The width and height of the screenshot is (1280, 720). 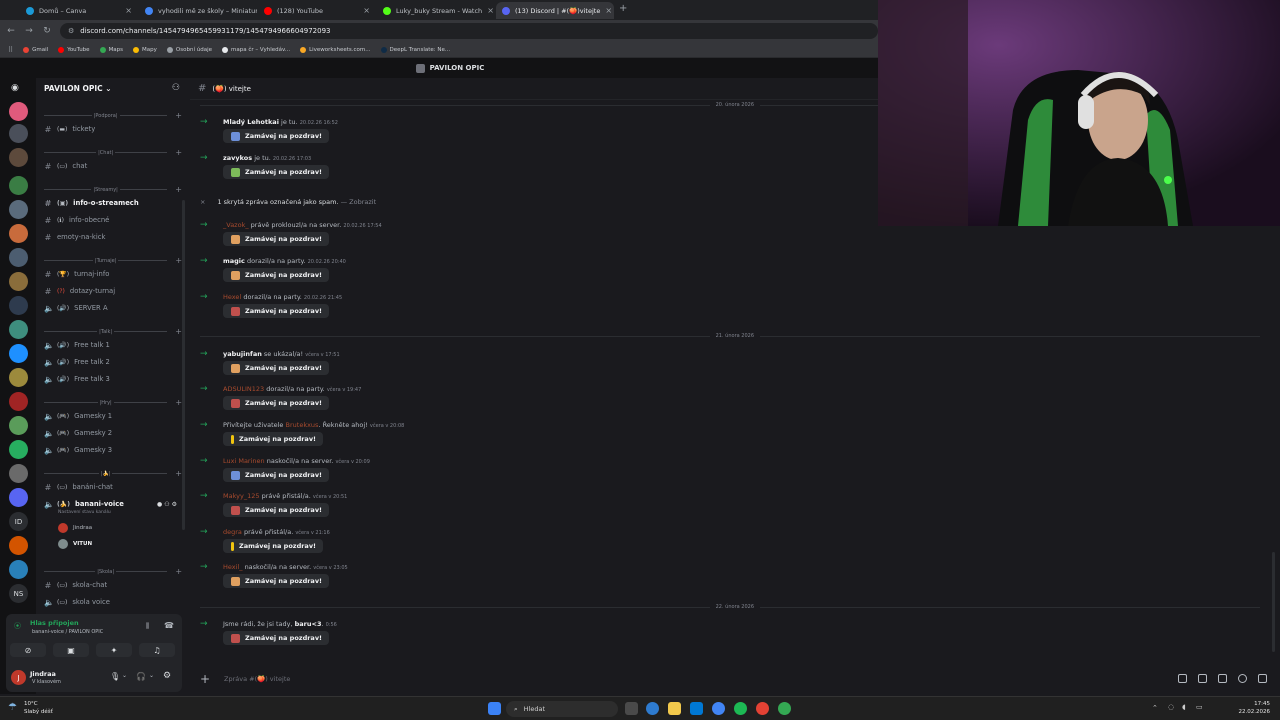 What do you see at coordinates (740, 708) in the screenshot?
I see `spotify-icon` at bounding box center [740, 708].